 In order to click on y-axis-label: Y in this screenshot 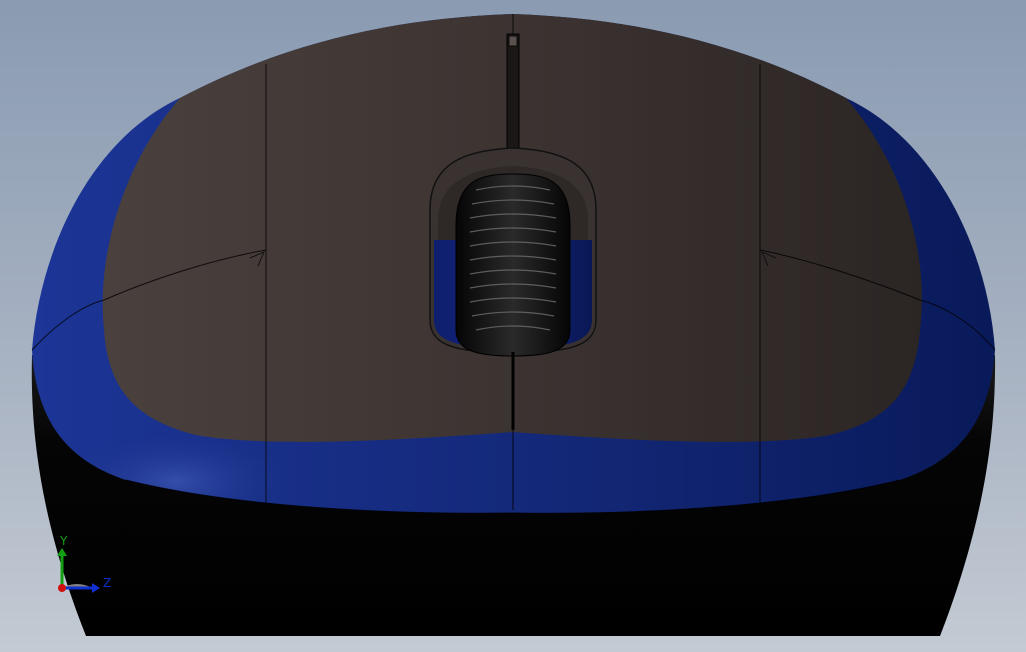, I will do `click(63, 541)`.